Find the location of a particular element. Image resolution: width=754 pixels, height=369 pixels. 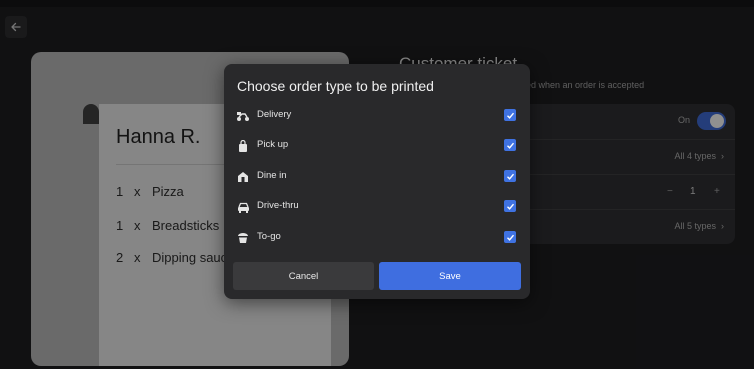

car-icon is located at coordinates (243, 207).